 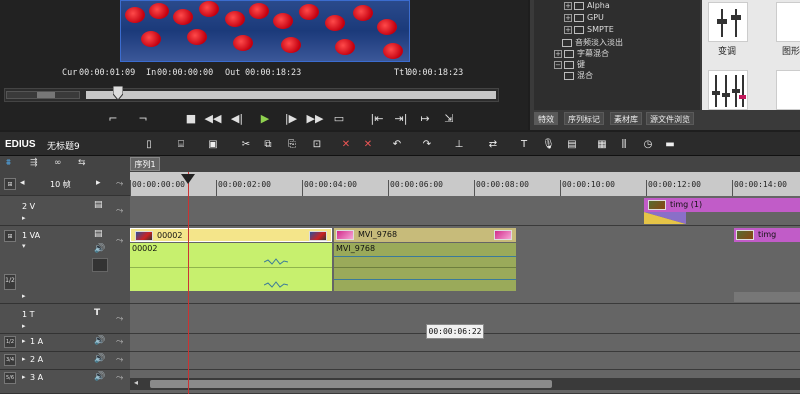 What do you see at coordinates (188, 283) in the screenshot?
I see `timeline-playhead` at bounding box center [188, 283].